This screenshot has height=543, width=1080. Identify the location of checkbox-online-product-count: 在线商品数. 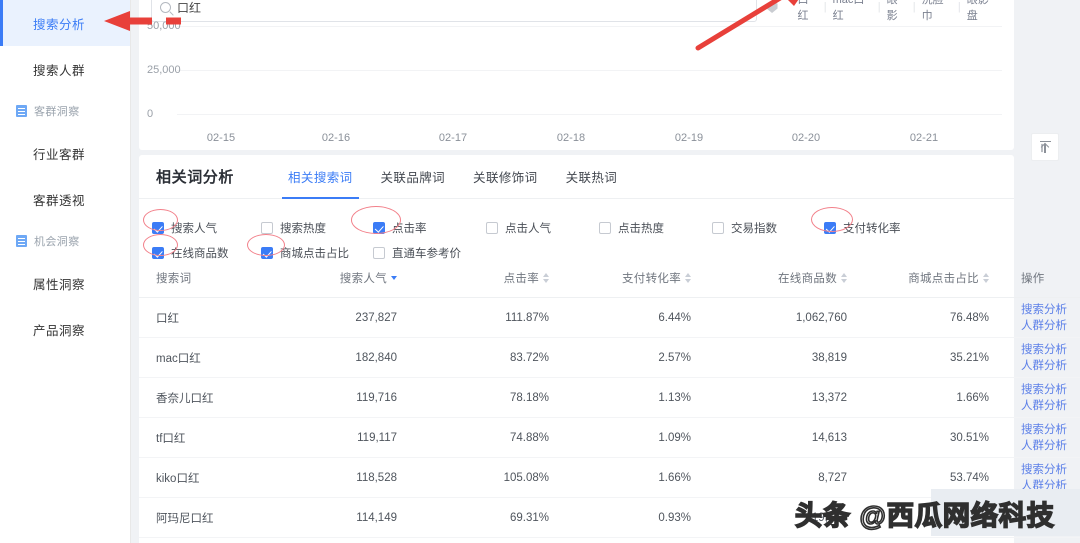
(206, 253).